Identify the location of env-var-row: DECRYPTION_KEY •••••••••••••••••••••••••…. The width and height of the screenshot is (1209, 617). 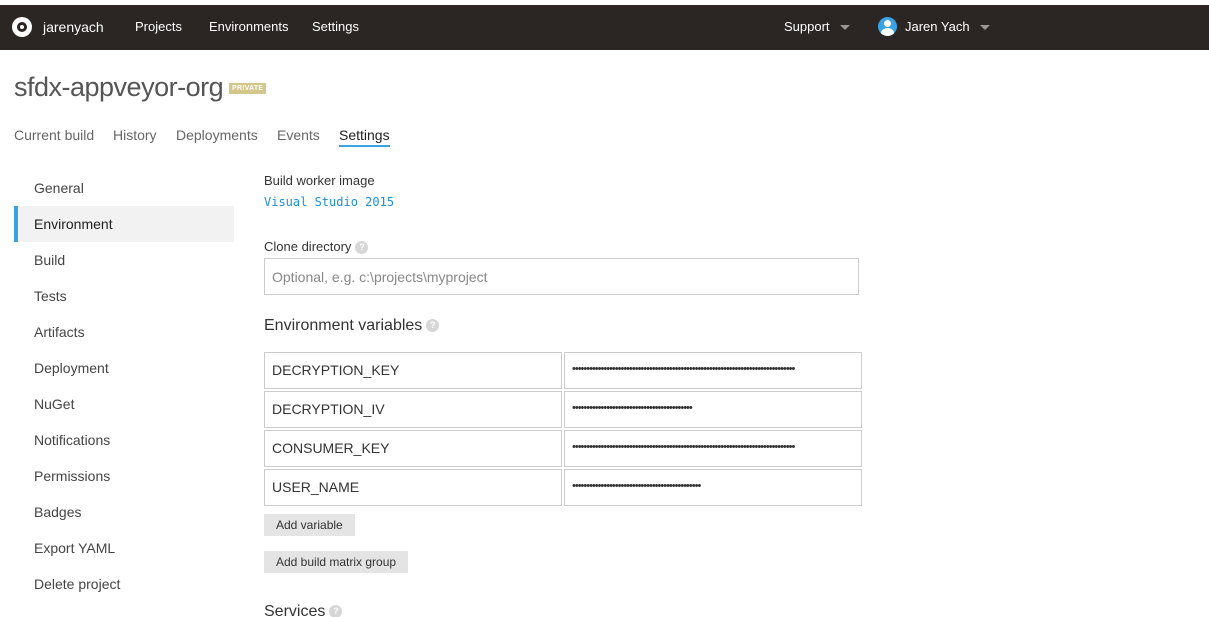
(563, 370).